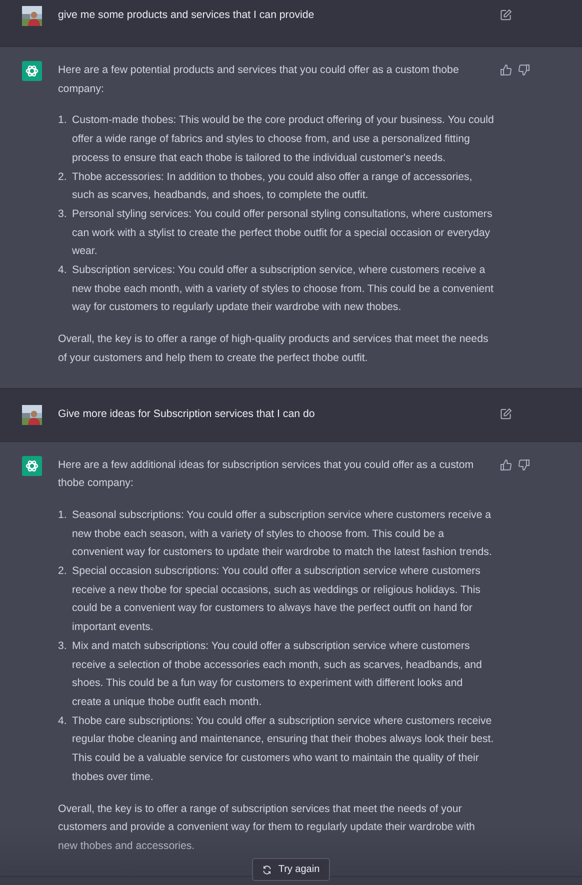  What do you see at coordinates (273, 187) in the screenshot?
I see `list-item-text: Thobe accessories: In addition to thobes, you could also offer a range of accessories, such as scarves, headbands, and shoes, to complete the outfit.` at bounding box center [273, 187].